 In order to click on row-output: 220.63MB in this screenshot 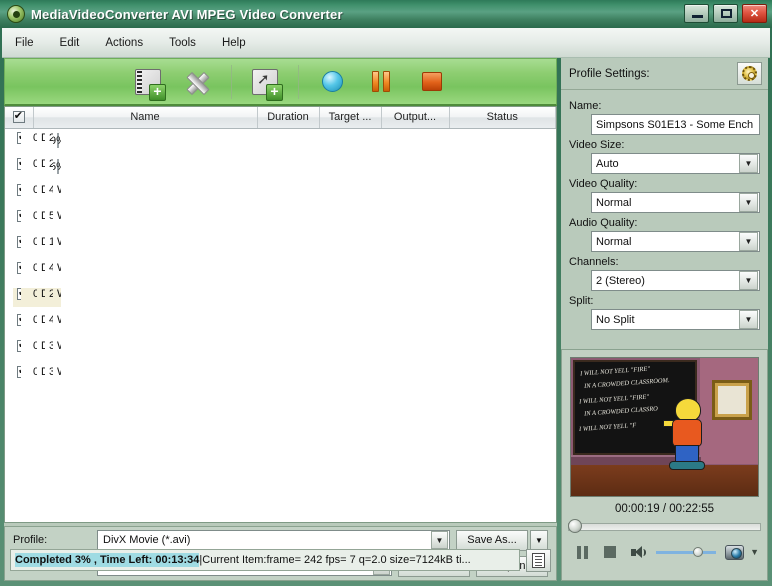, I will do `click(51, 138)`.